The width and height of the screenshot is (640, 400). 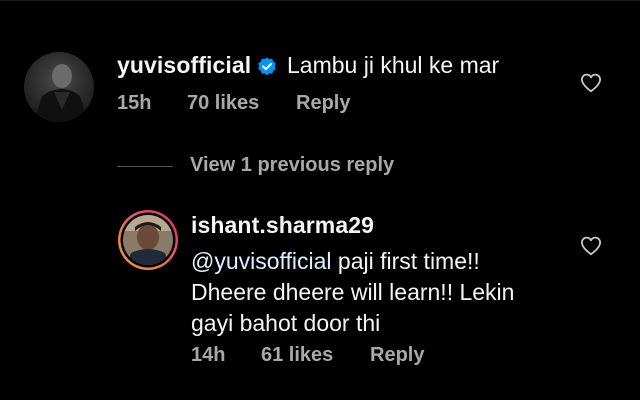 What do you see at coordinates (405, 261) in the screenshot?
I see `reply-text-after-mention: paji first time!!` at bounding box center [405, 261].